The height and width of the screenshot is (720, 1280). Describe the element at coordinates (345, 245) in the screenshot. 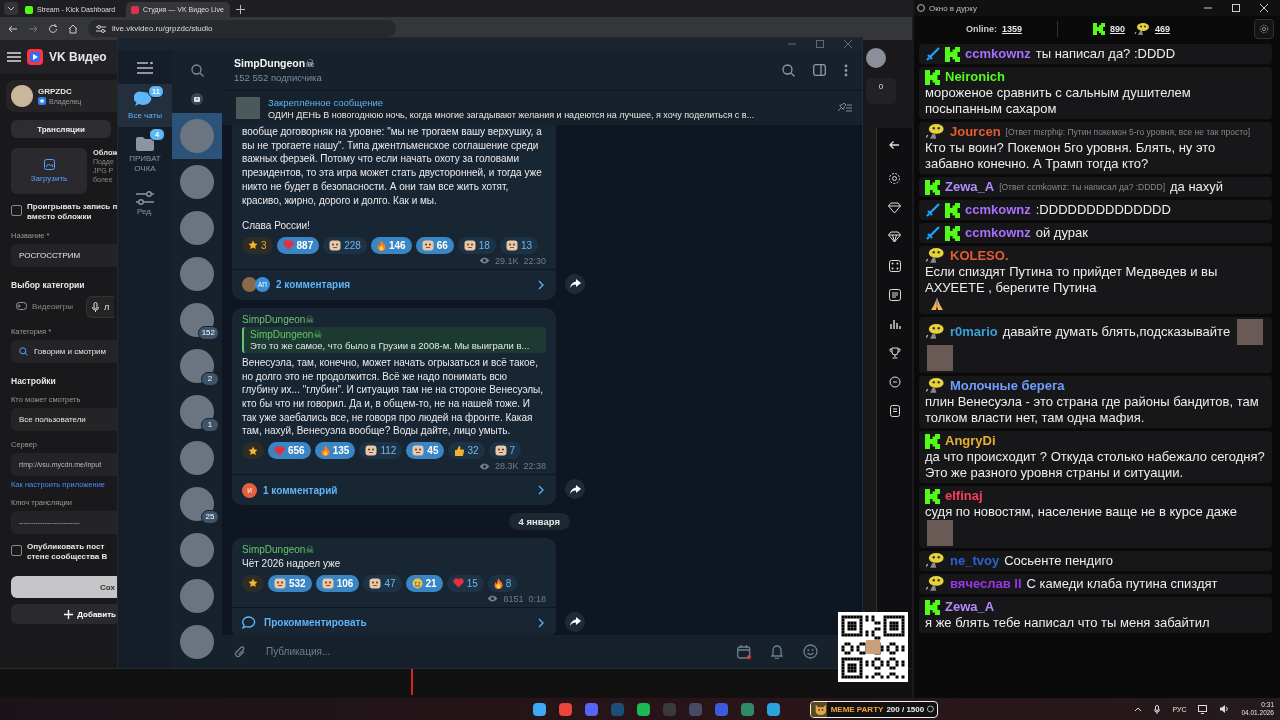

I see `reaction-chip: 228` at that location.